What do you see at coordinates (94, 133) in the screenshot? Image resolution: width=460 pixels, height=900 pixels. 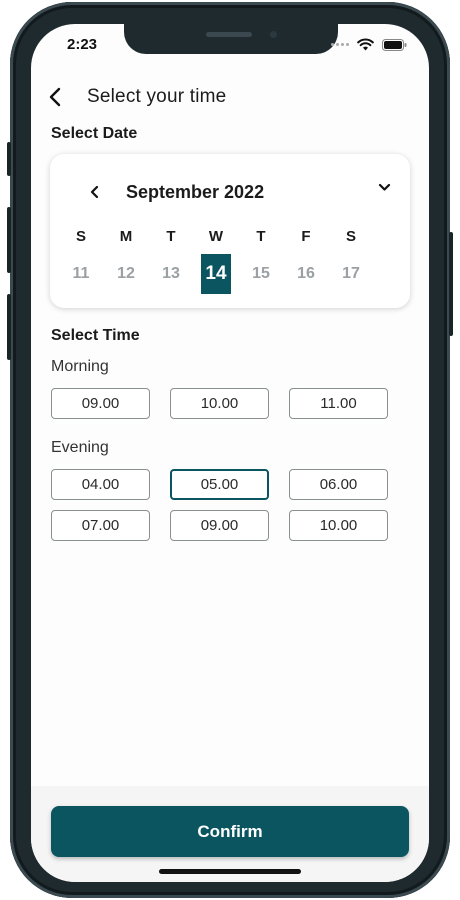 I see `select-date-label: Select Date` at bounding box center [94, 133].